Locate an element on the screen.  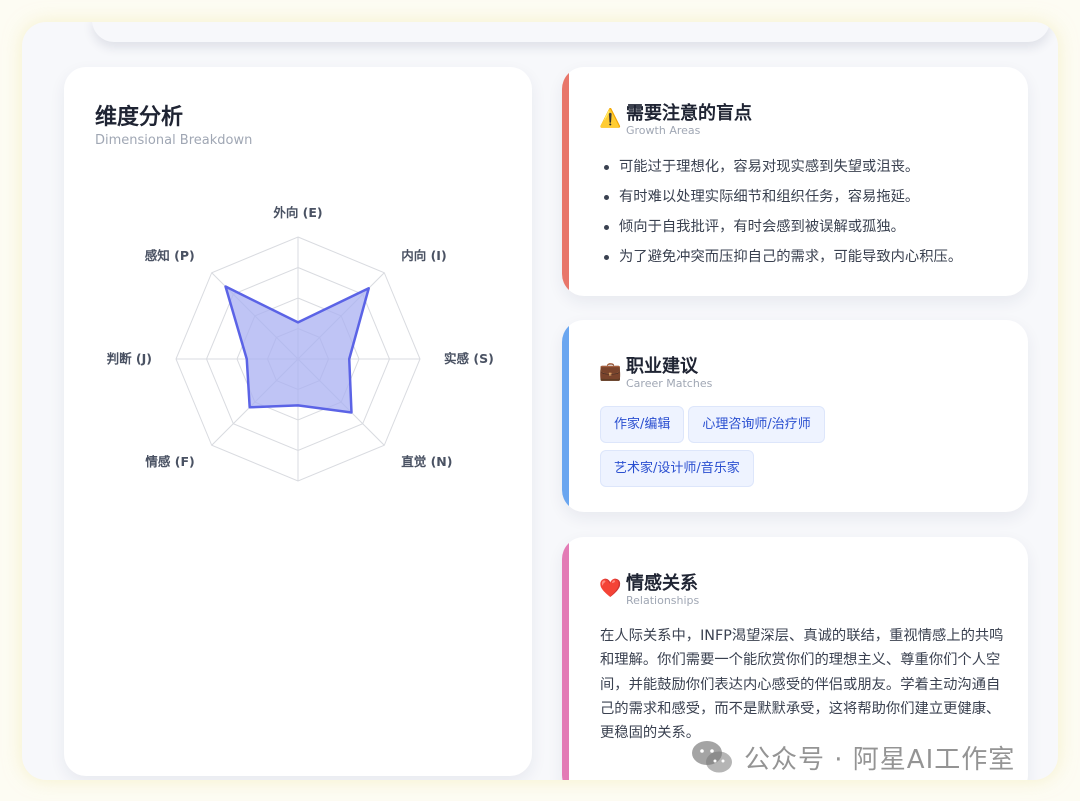
top-panel-edge is located at coordinates (571, 32).